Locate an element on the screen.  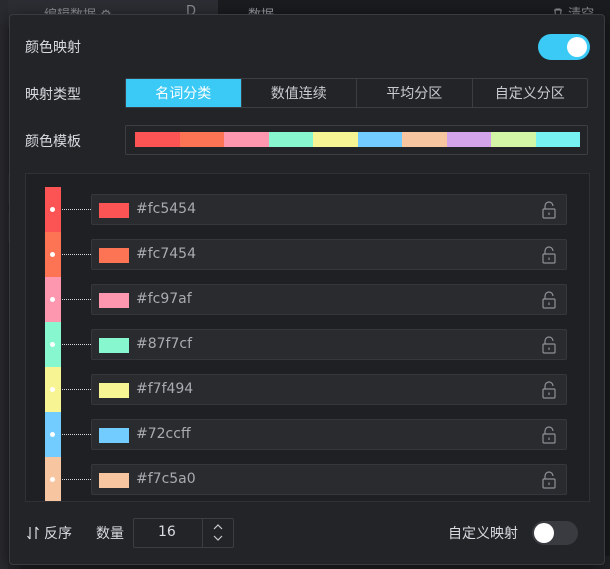
color-row: #87f7cf is located at coordinates (329, 344).